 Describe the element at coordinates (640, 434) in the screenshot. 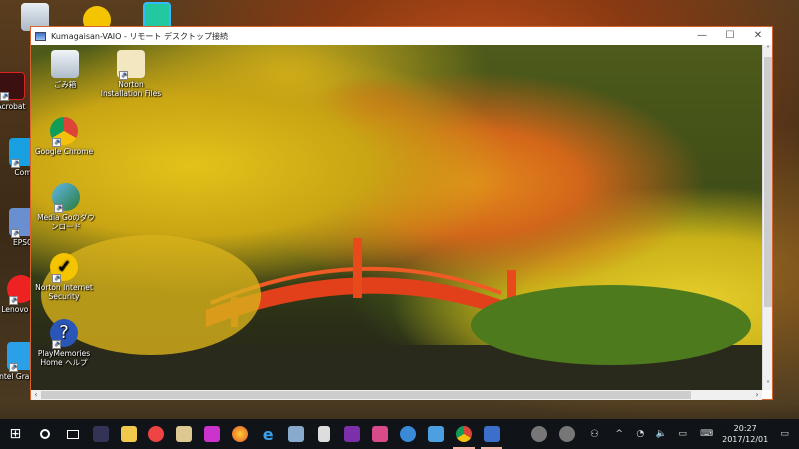

I see `wifi-icon: ◔` at that location.